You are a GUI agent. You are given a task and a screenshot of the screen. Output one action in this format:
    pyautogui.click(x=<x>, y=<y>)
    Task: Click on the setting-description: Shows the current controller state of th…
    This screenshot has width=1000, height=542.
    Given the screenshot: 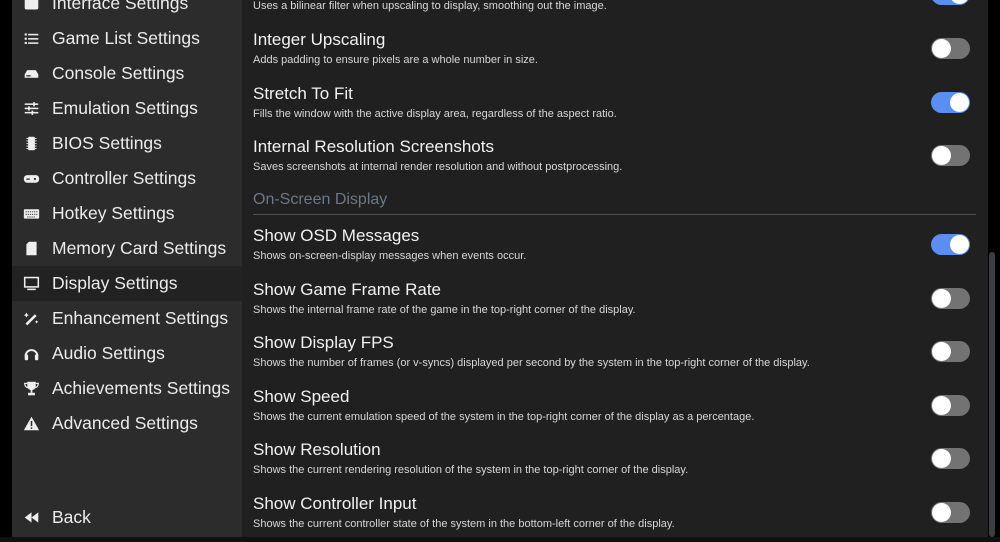 What is the action you would take?
    pyautogui.click(x=464, y=523)
    